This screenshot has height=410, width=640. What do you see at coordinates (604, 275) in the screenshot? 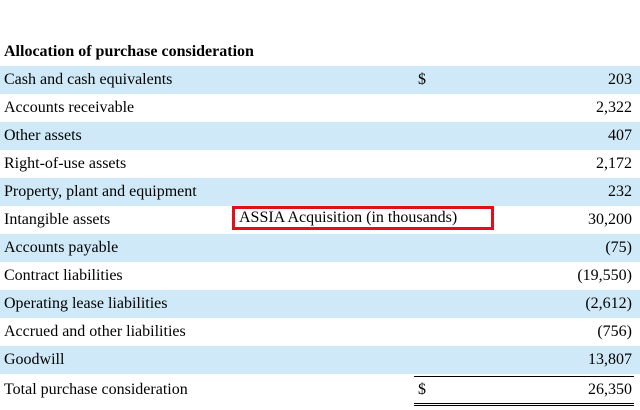
I see `row-value: (19,550)` at bounding box center [604, 275].